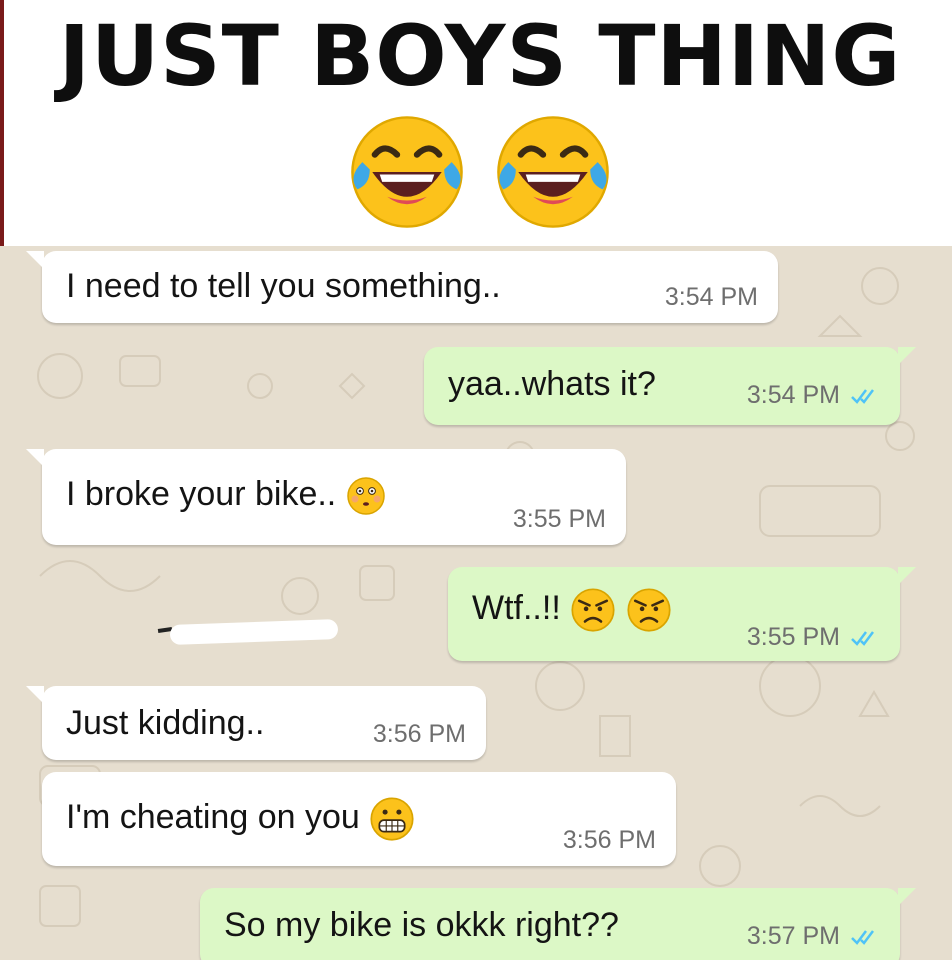 This screenshot has height=960, width=952. Describe the element at coordinates (283, 286) in the screenshot. I see `message-text: I need to tell you something..` at that location.